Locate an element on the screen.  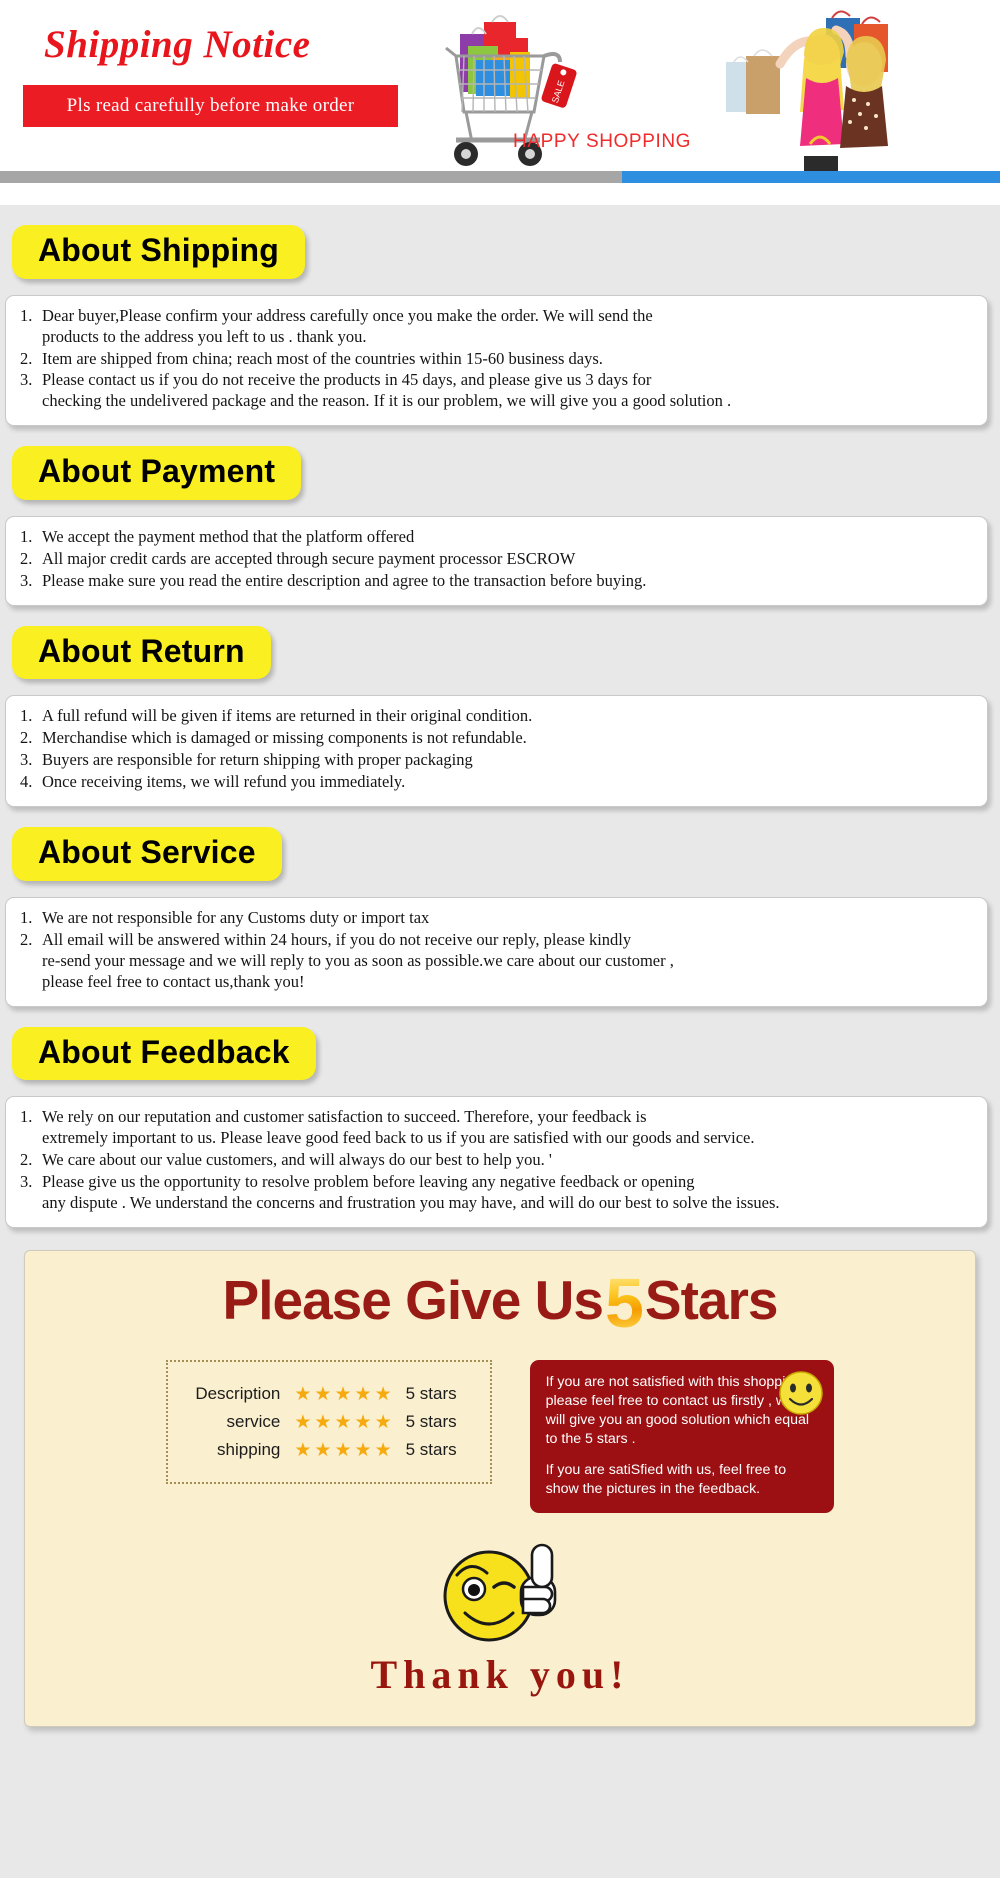
section-heading-wrap-feedback: About Feedback is located at coordinates (500, 1044).